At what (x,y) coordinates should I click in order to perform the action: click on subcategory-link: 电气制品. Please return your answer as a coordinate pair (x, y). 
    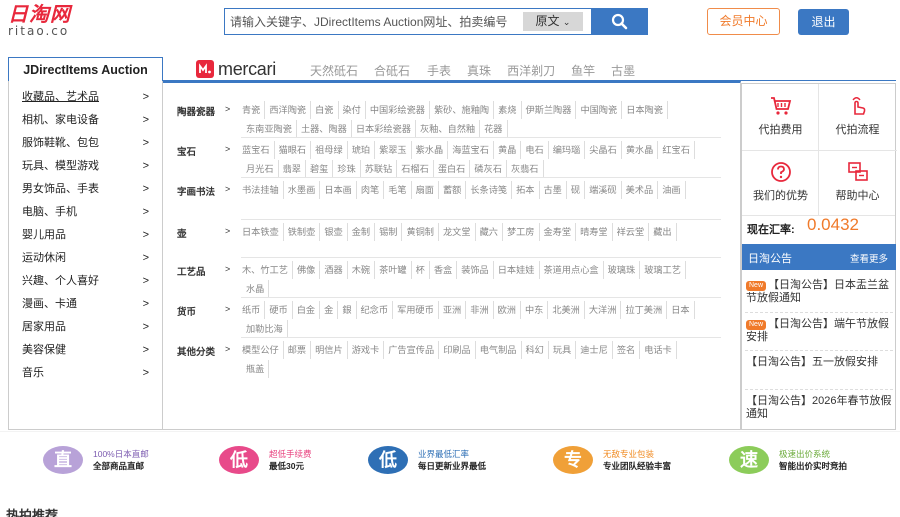
    Looking at the image, I should click on (499, 350).